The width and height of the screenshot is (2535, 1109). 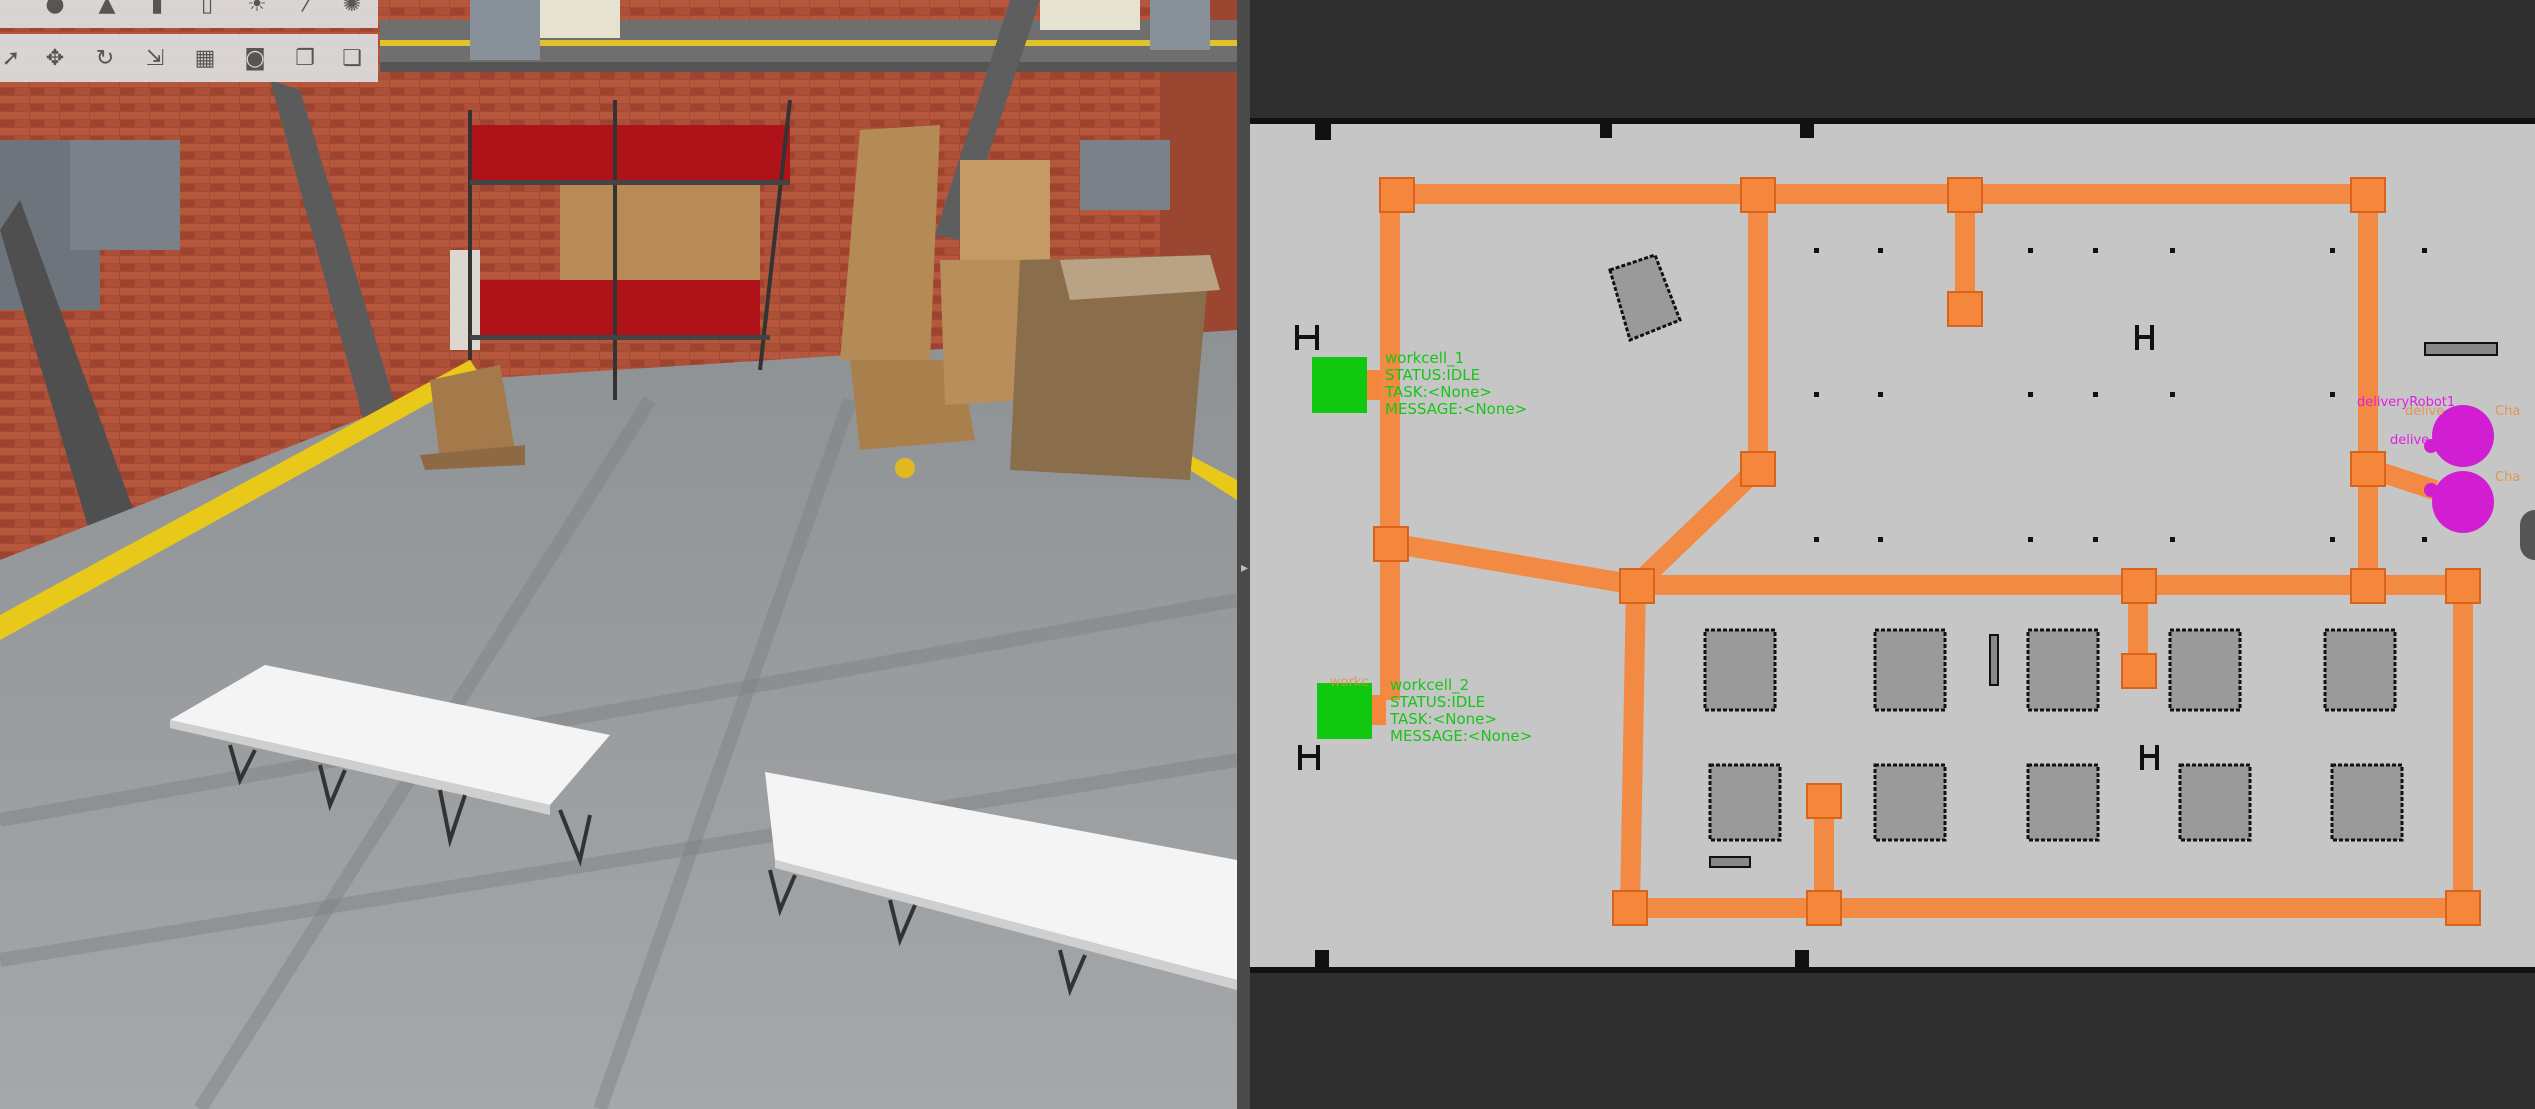 I want to click on robot-2-charger-label: Cha, so click(x=2508, y=477).